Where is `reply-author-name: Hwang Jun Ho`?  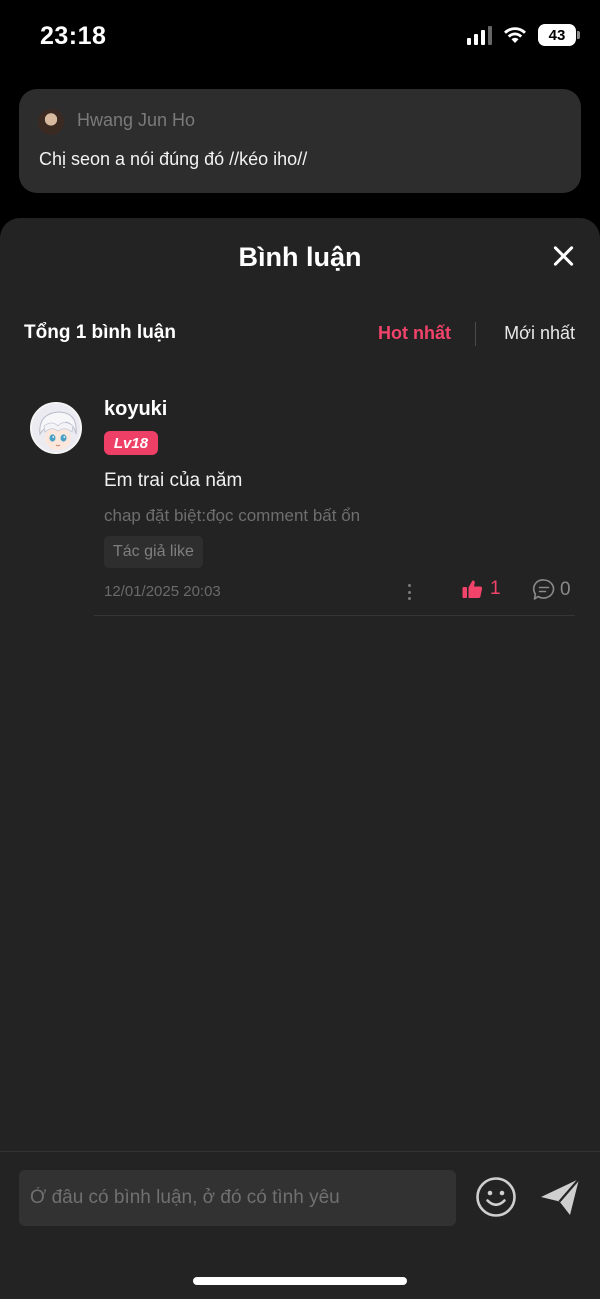
reply-author-name: Hwang Jun Ho is located at coordinates (136, 120).